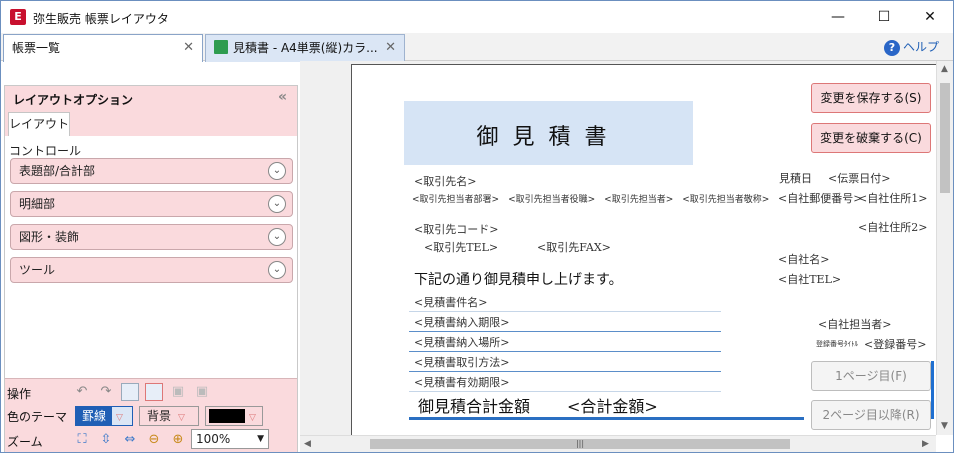  I want to click on zoom-select: 100% ▼, so click(230, 439).